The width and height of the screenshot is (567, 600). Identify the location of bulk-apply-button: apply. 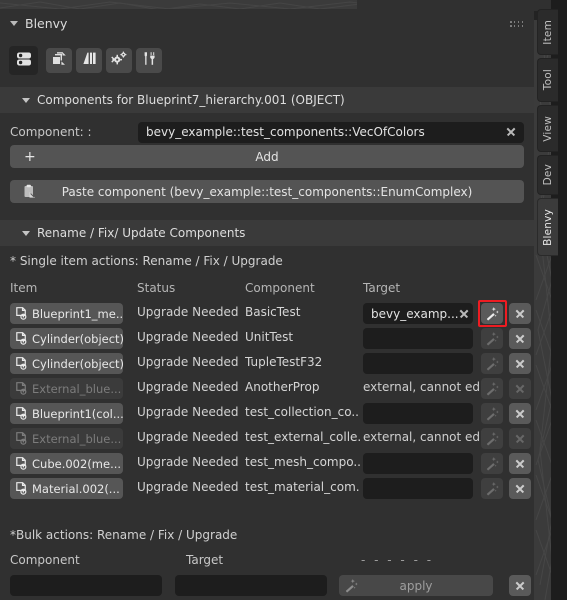
(416, 585).